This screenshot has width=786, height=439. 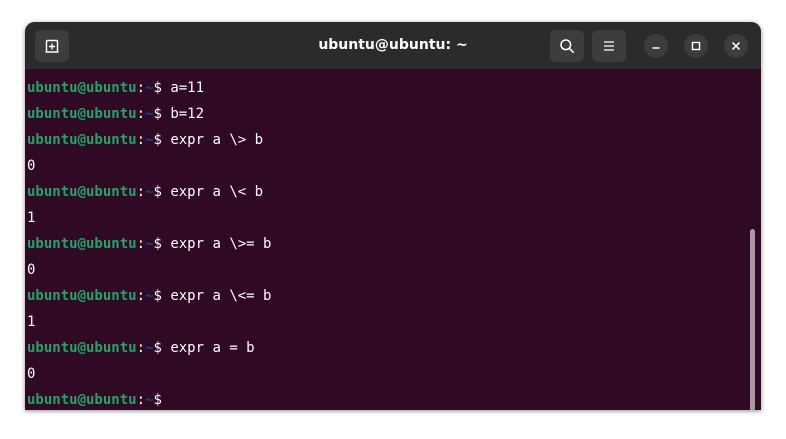 I want to click on command-text: a=11, so click(x=187, y=88).